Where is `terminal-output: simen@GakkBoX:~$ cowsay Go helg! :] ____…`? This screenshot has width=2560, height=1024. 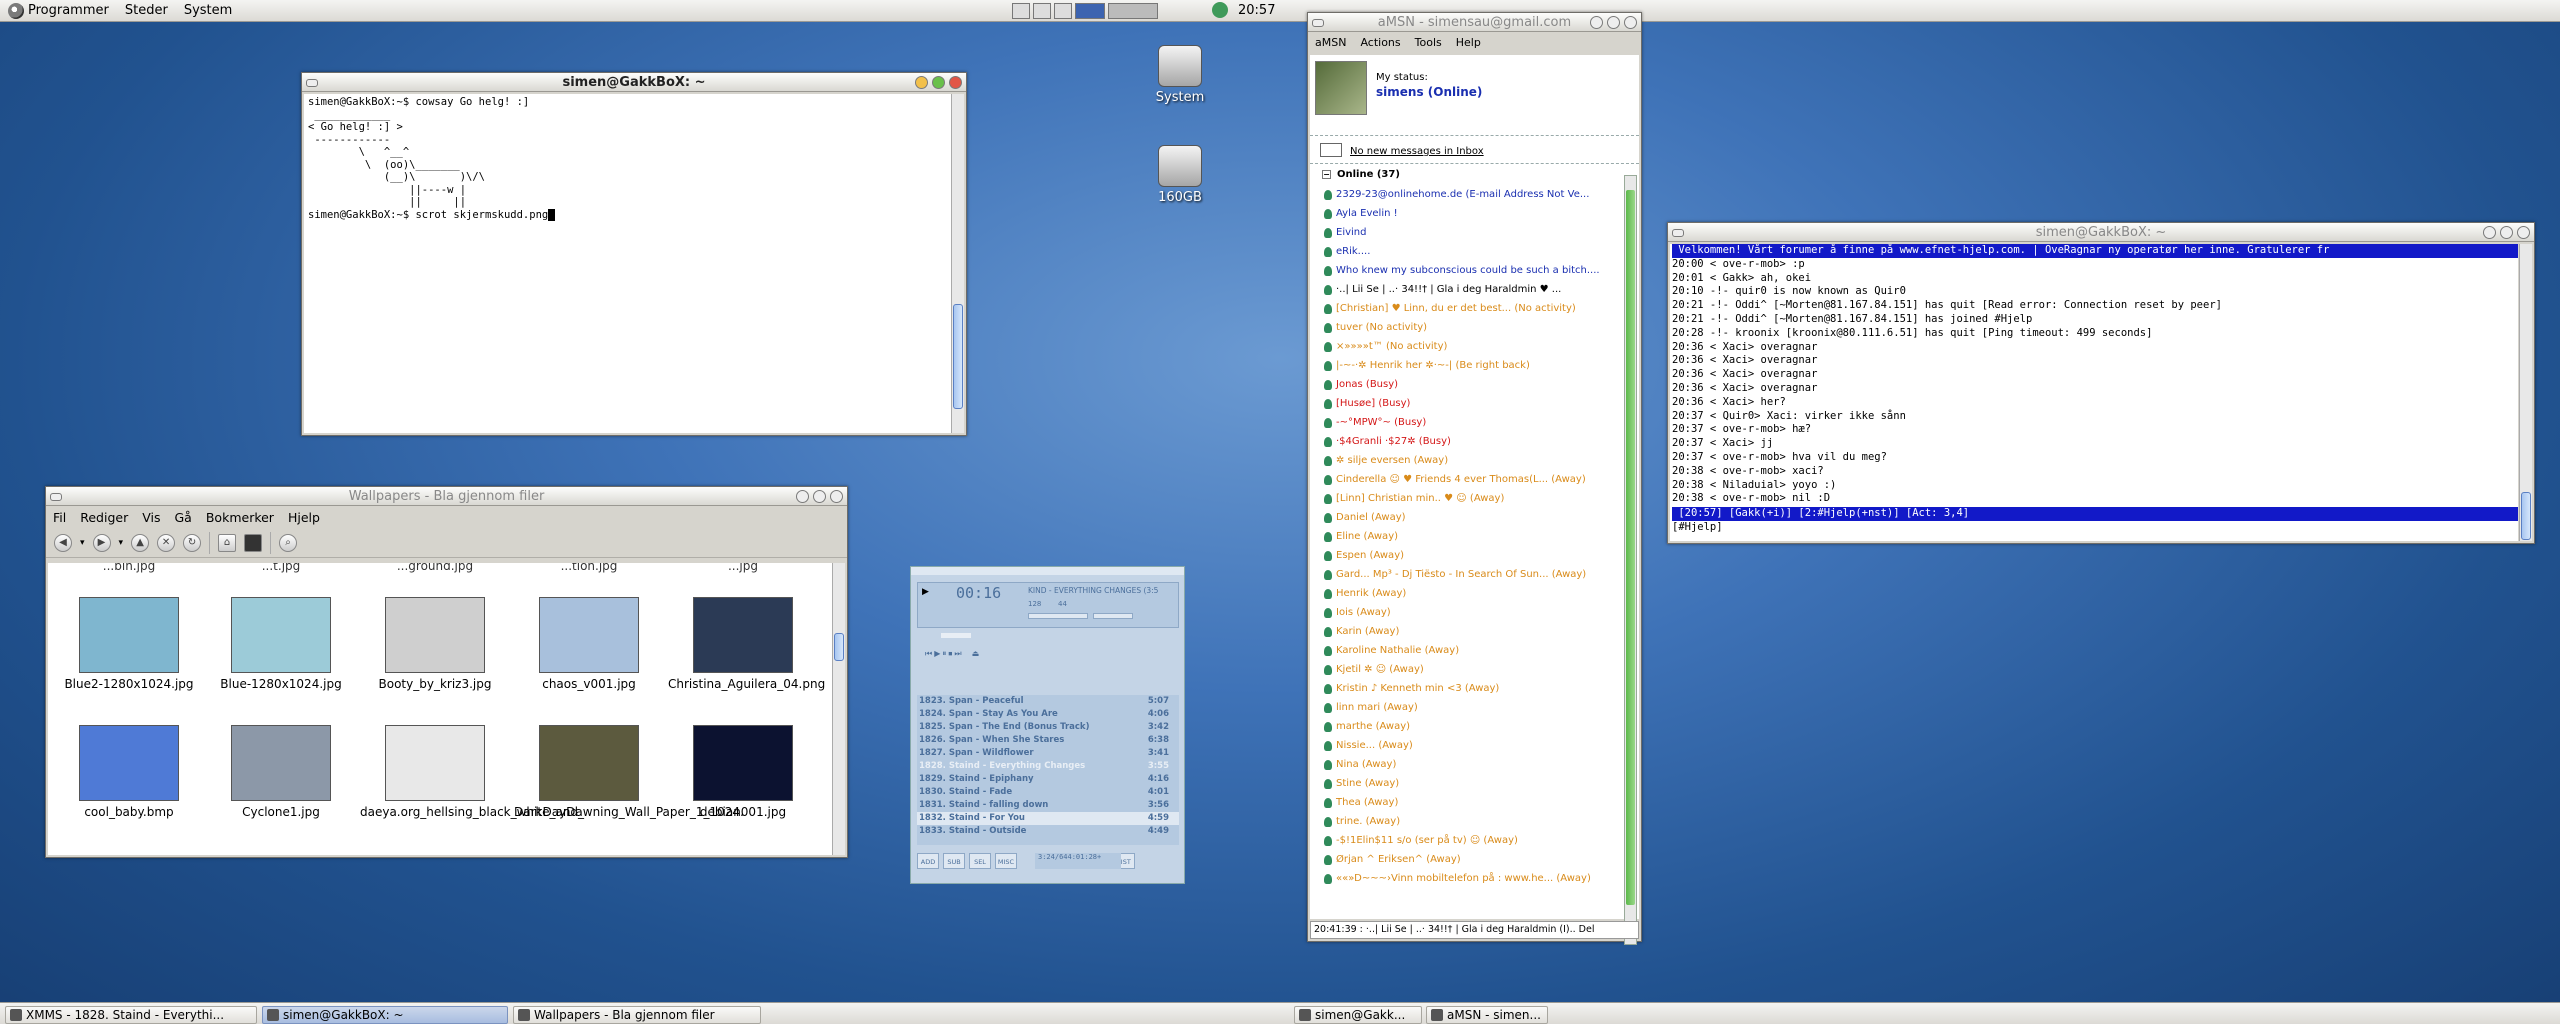
terminal-output: simen@GakkBoX:~$ cowsay Go helg! :] ____… is located at coordinates (634, 263).